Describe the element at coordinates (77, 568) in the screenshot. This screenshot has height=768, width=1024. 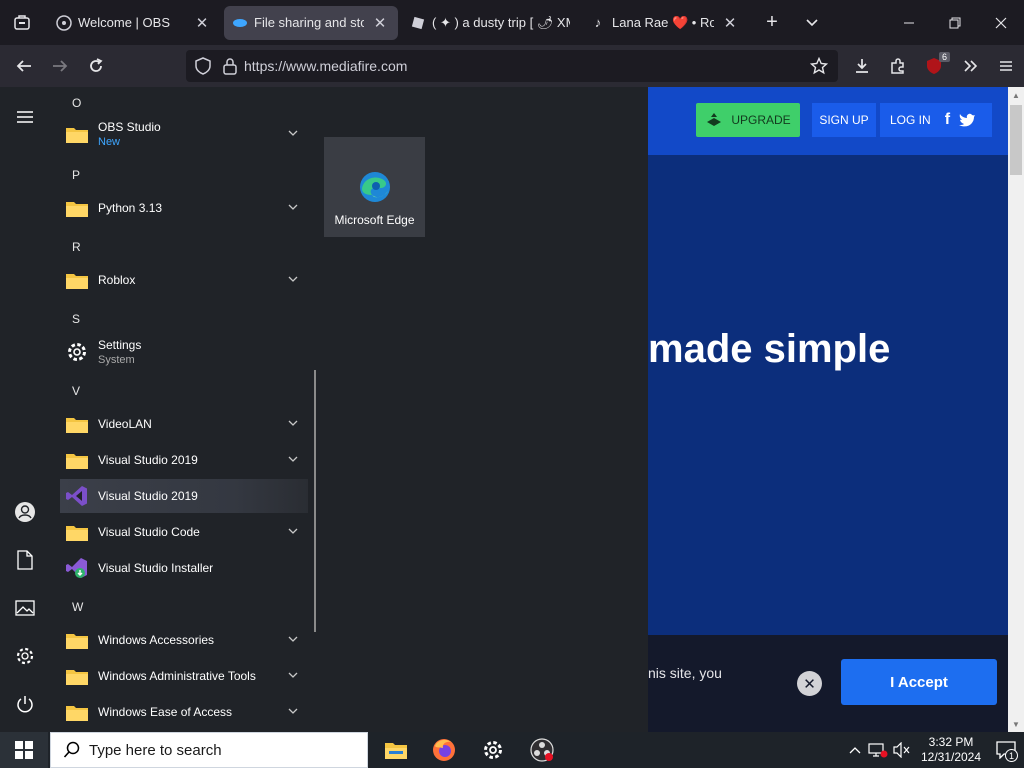
I see `vs-installer-icon` at that location.